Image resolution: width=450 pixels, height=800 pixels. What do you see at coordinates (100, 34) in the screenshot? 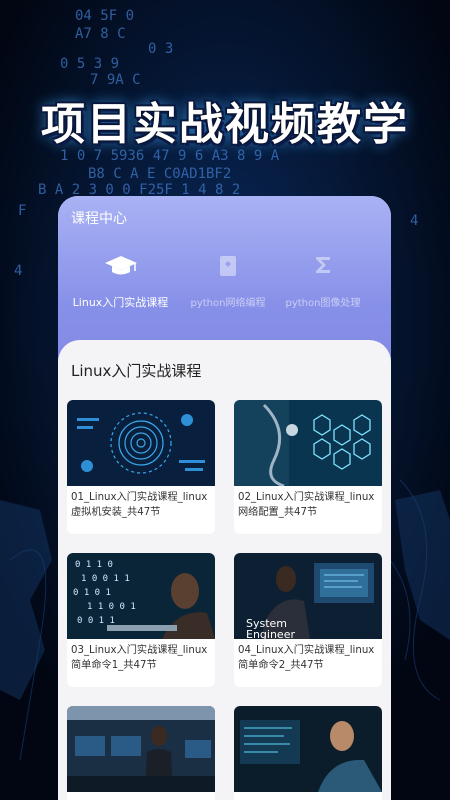
I see `svg-text: A7 8 C` at bounding box center [100, 34].